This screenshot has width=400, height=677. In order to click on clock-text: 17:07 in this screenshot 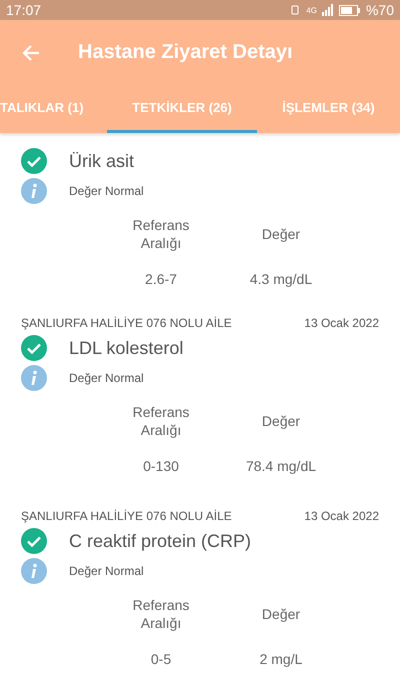, I will do `click(24, 10)`.